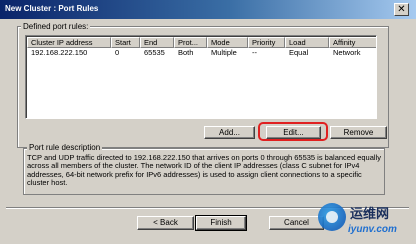  I want to click on defined-port-rules-label: Defined port rules:, so click(56, 26).